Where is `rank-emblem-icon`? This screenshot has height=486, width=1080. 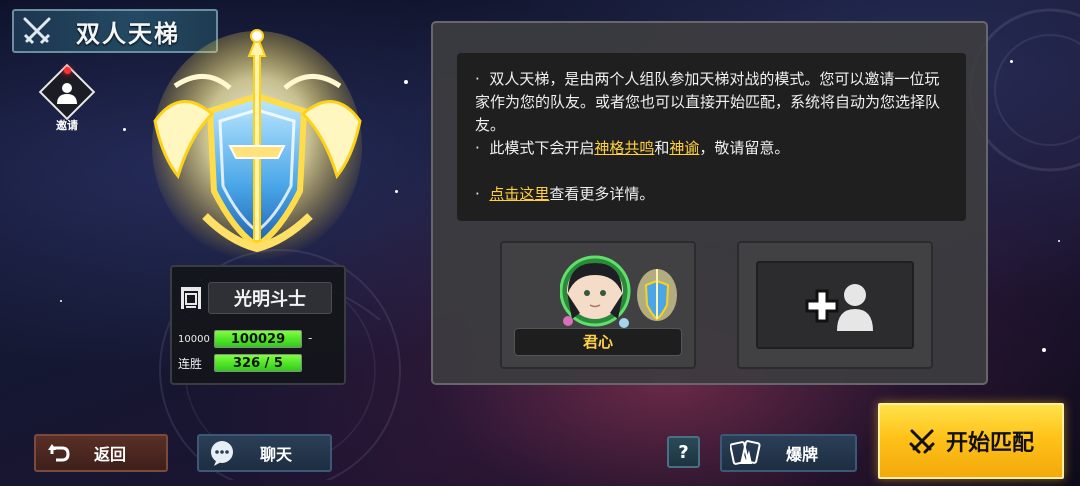
rank-emblem-icon is located at coordinates (257, 145).